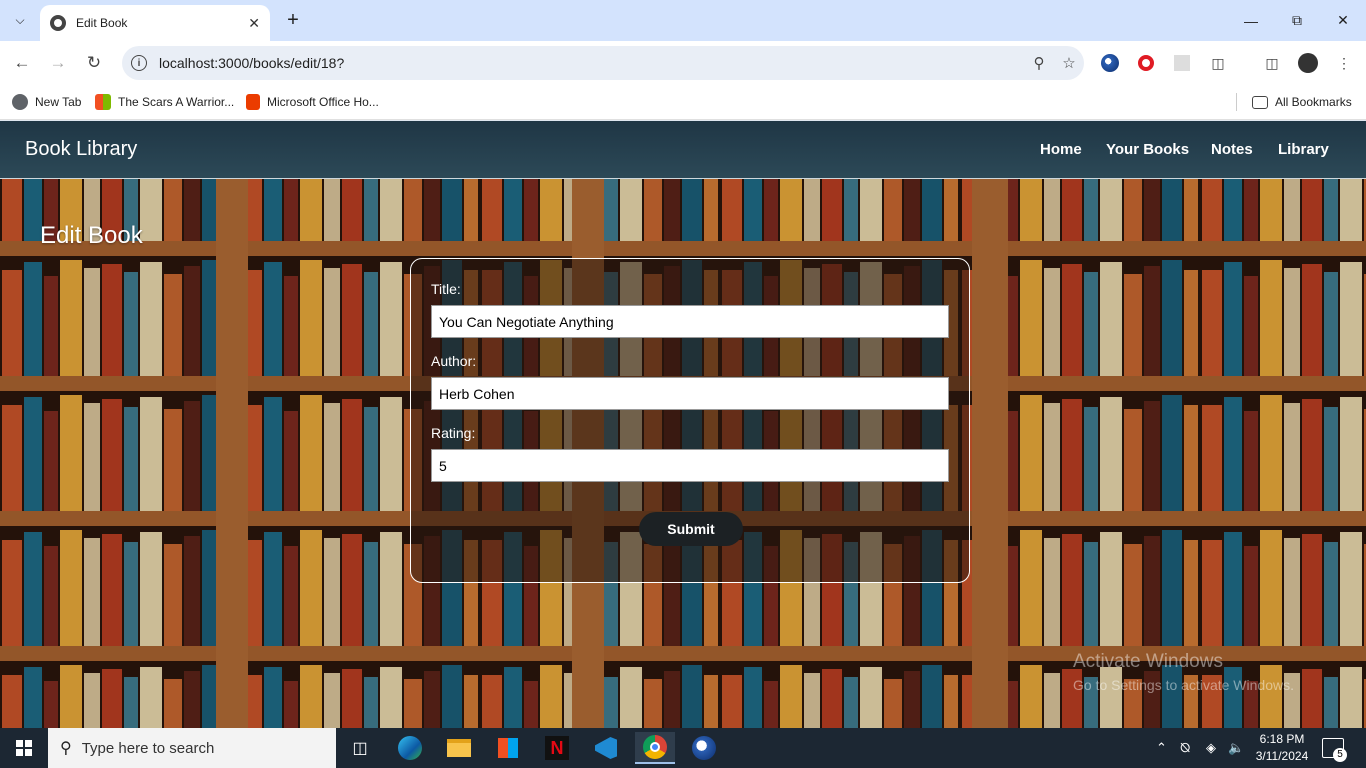  Describe the element at coordinates (1236, 748) in the screenshot. I see `volume-icon: 🔈` at that location.